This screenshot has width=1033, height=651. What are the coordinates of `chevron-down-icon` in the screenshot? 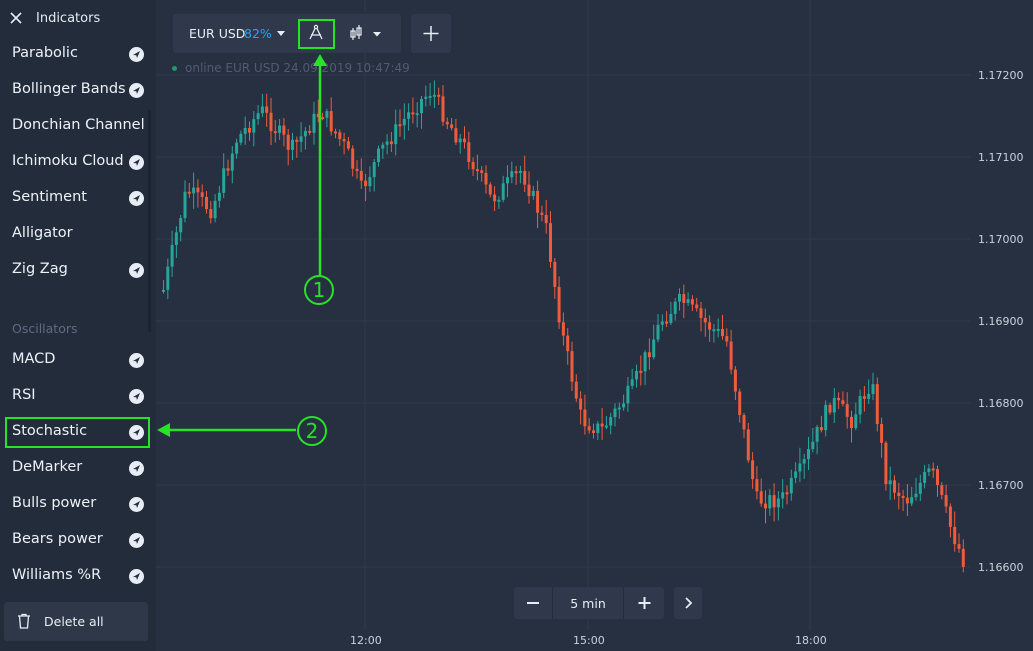 It's located at (281, 33).